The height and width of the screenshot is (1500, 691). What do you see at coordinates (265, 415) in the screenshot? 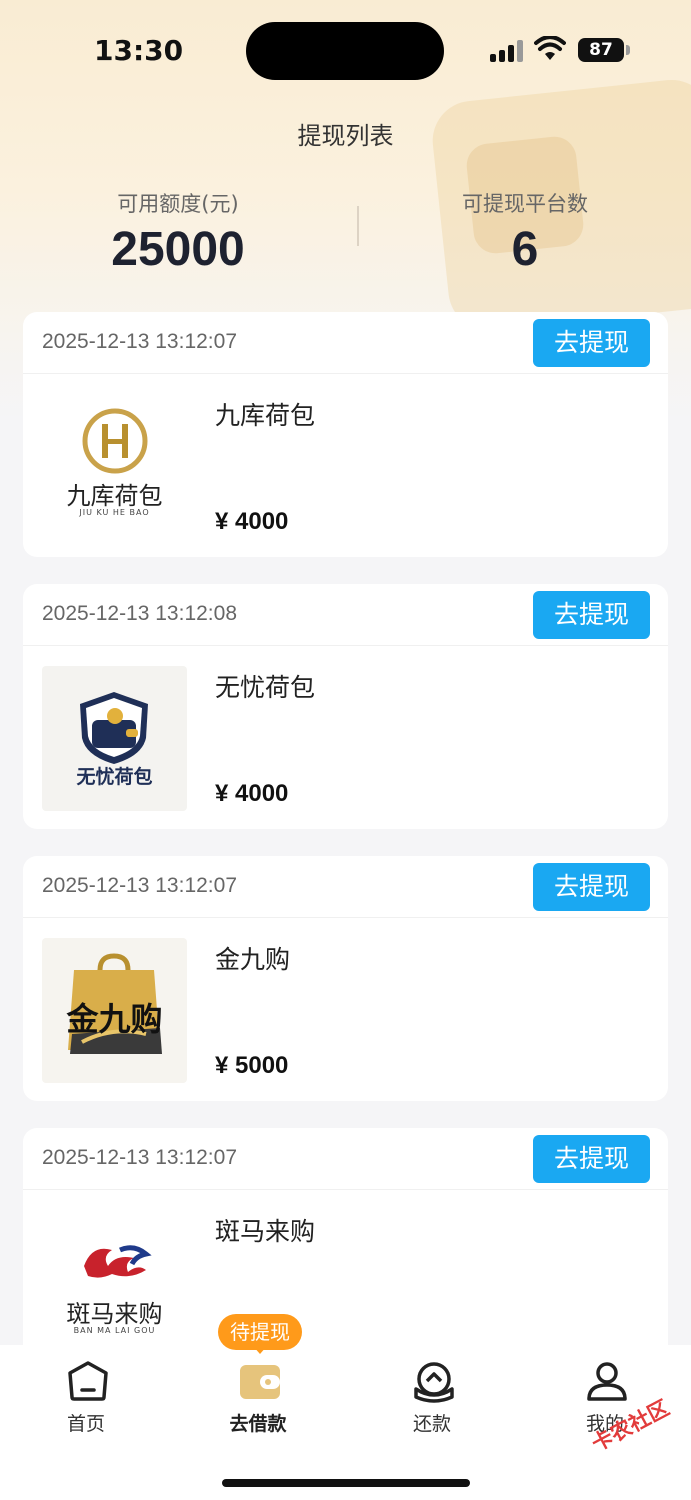
I see `platform-name: 九库荷包` at bounding box center [265, 415].